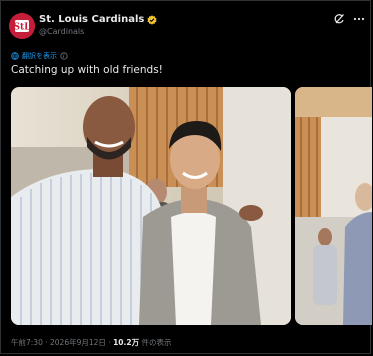  I want to click on translate-info-icon, so click(64, 56).